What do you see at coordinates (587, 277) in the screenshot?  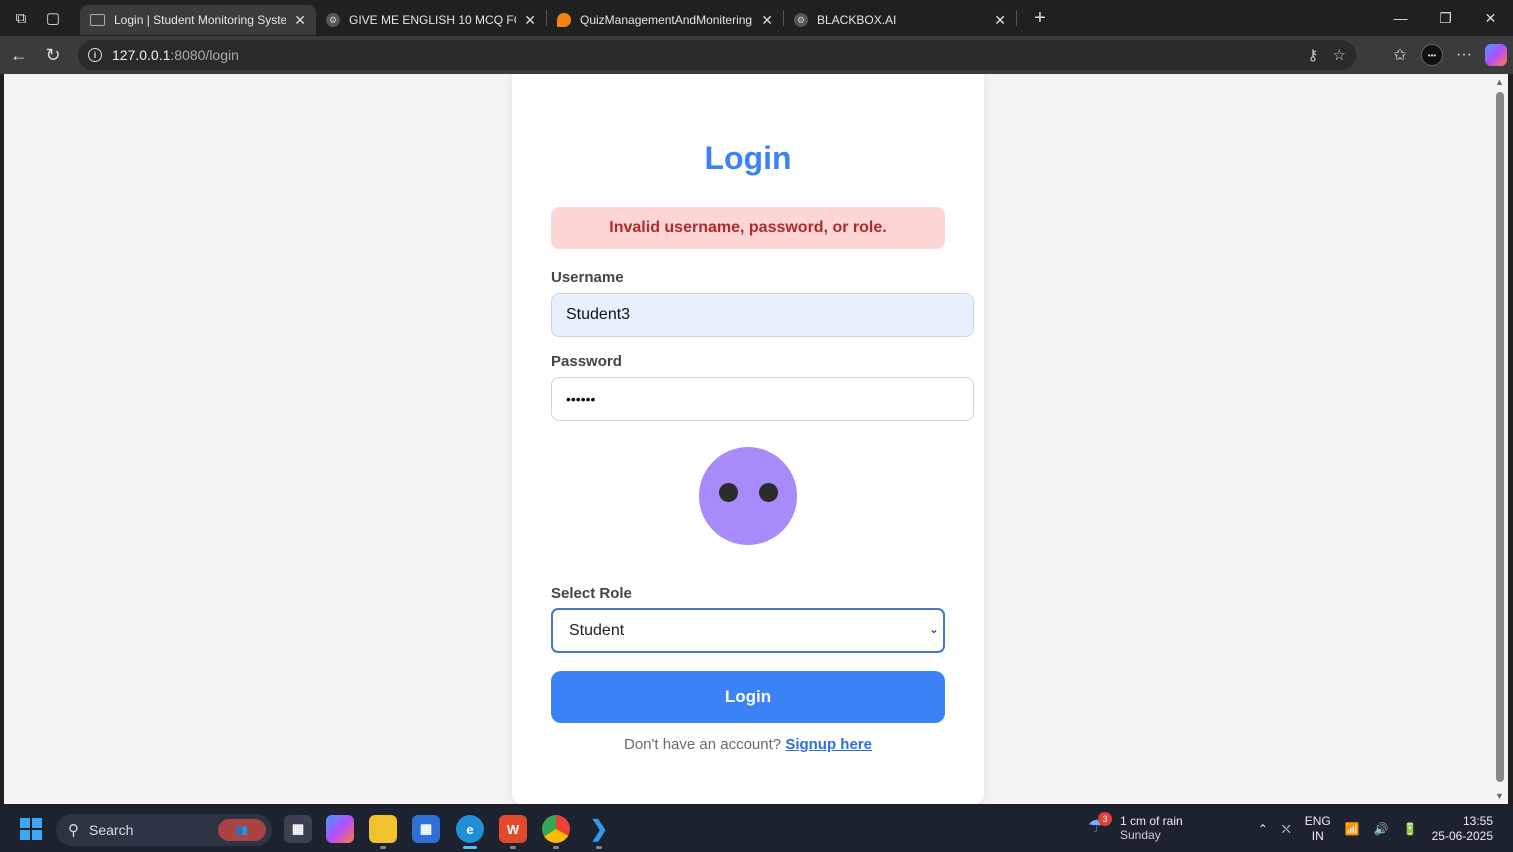 I see `username-label: Username` at bounding box center [587, 277].